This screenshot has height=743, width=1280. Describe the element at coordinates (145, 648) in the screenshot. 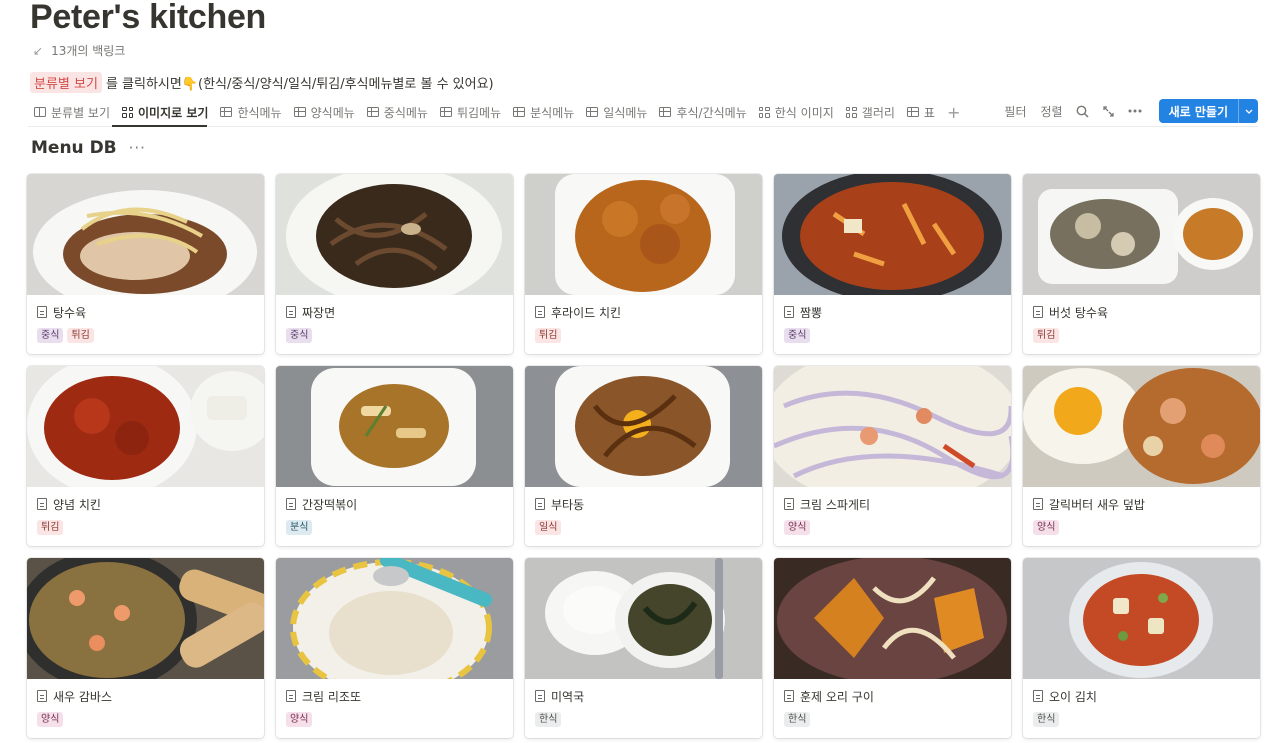

I see `gallery-card: 새우 감바스 양식` at that location.